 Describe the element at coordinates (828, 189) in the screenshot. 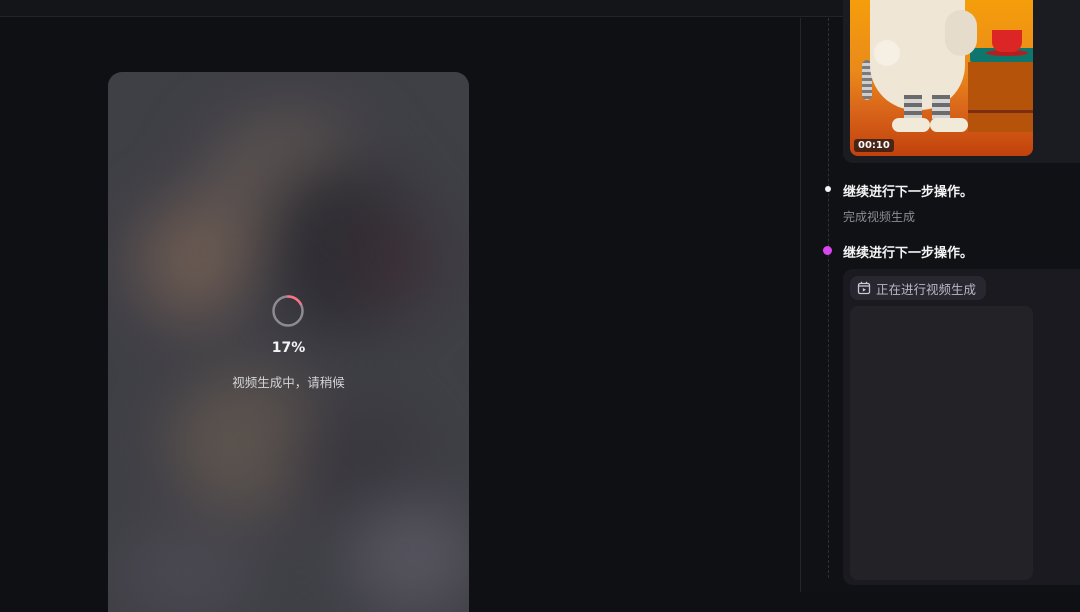

I see `step-dot-completed` at that location.